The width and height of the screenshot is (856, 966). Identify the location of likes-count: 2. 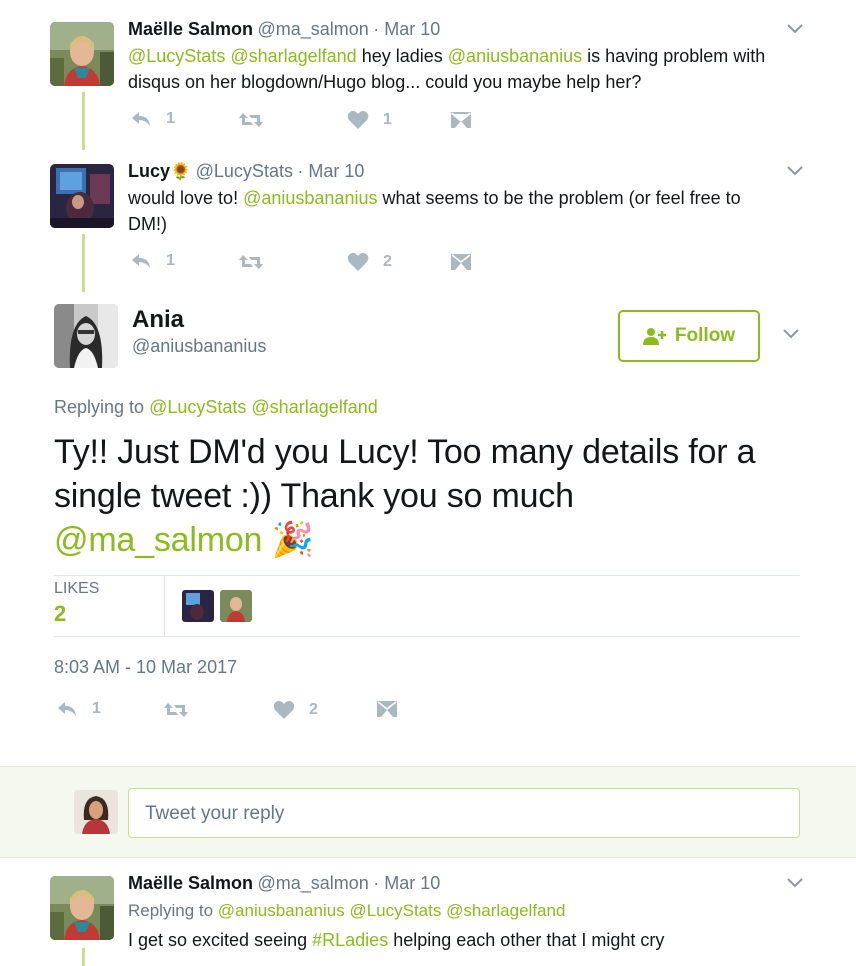
(60, 614).